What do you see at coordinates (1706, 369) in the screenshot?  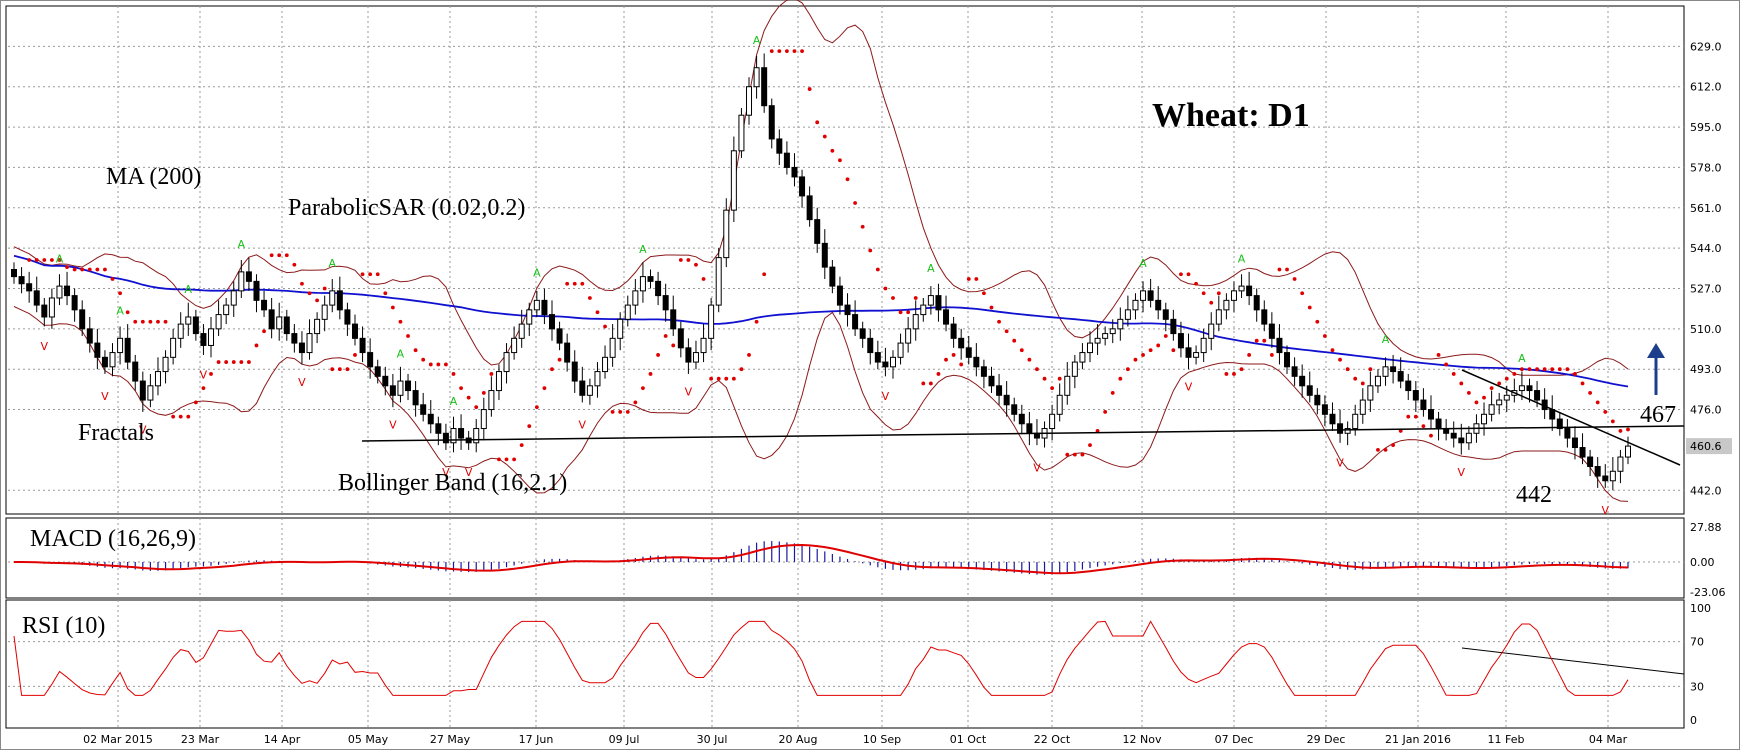 I see `price-tick-label: 493.0` at bounding box center [1706, 369].